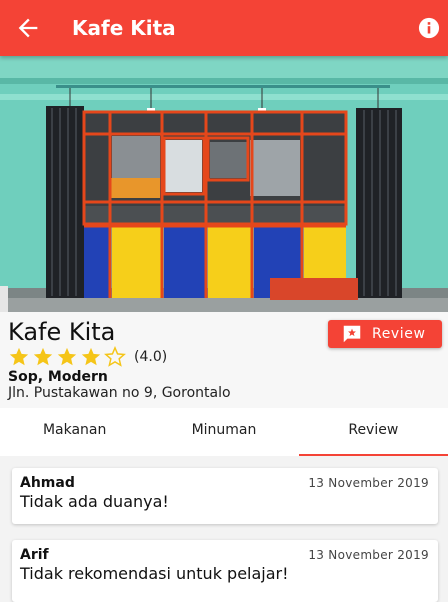 The height and width of the screenshot is (602, 448). What do you see at coordinates (224, 28) in the screenshot?
I see `app-bar: Kafe Kita` at bounding box center [224, 28].